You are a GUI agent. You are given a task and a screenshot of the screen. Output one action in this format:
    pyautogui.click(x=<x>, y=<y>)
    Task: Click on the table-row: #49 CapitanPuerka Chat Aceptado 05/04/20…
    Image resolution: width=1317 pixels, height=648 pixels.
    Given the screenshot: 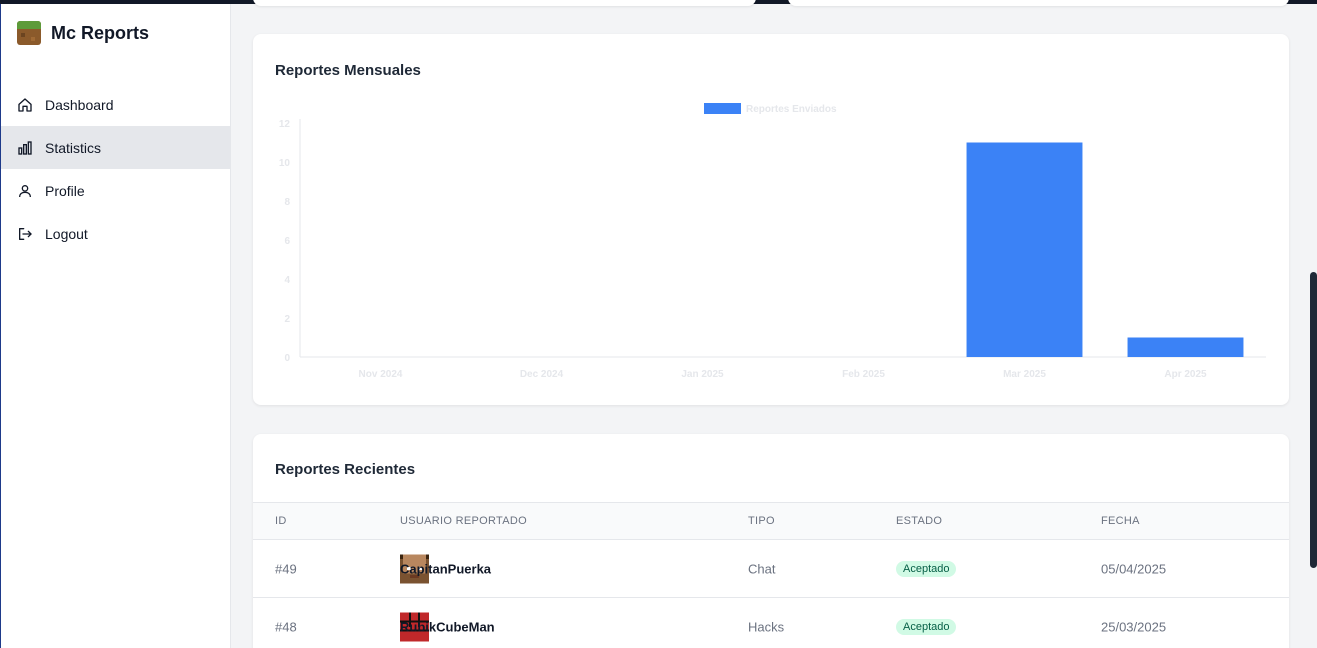 What is the action you would take?
    pyautogui.click(x=771, y=569)
    